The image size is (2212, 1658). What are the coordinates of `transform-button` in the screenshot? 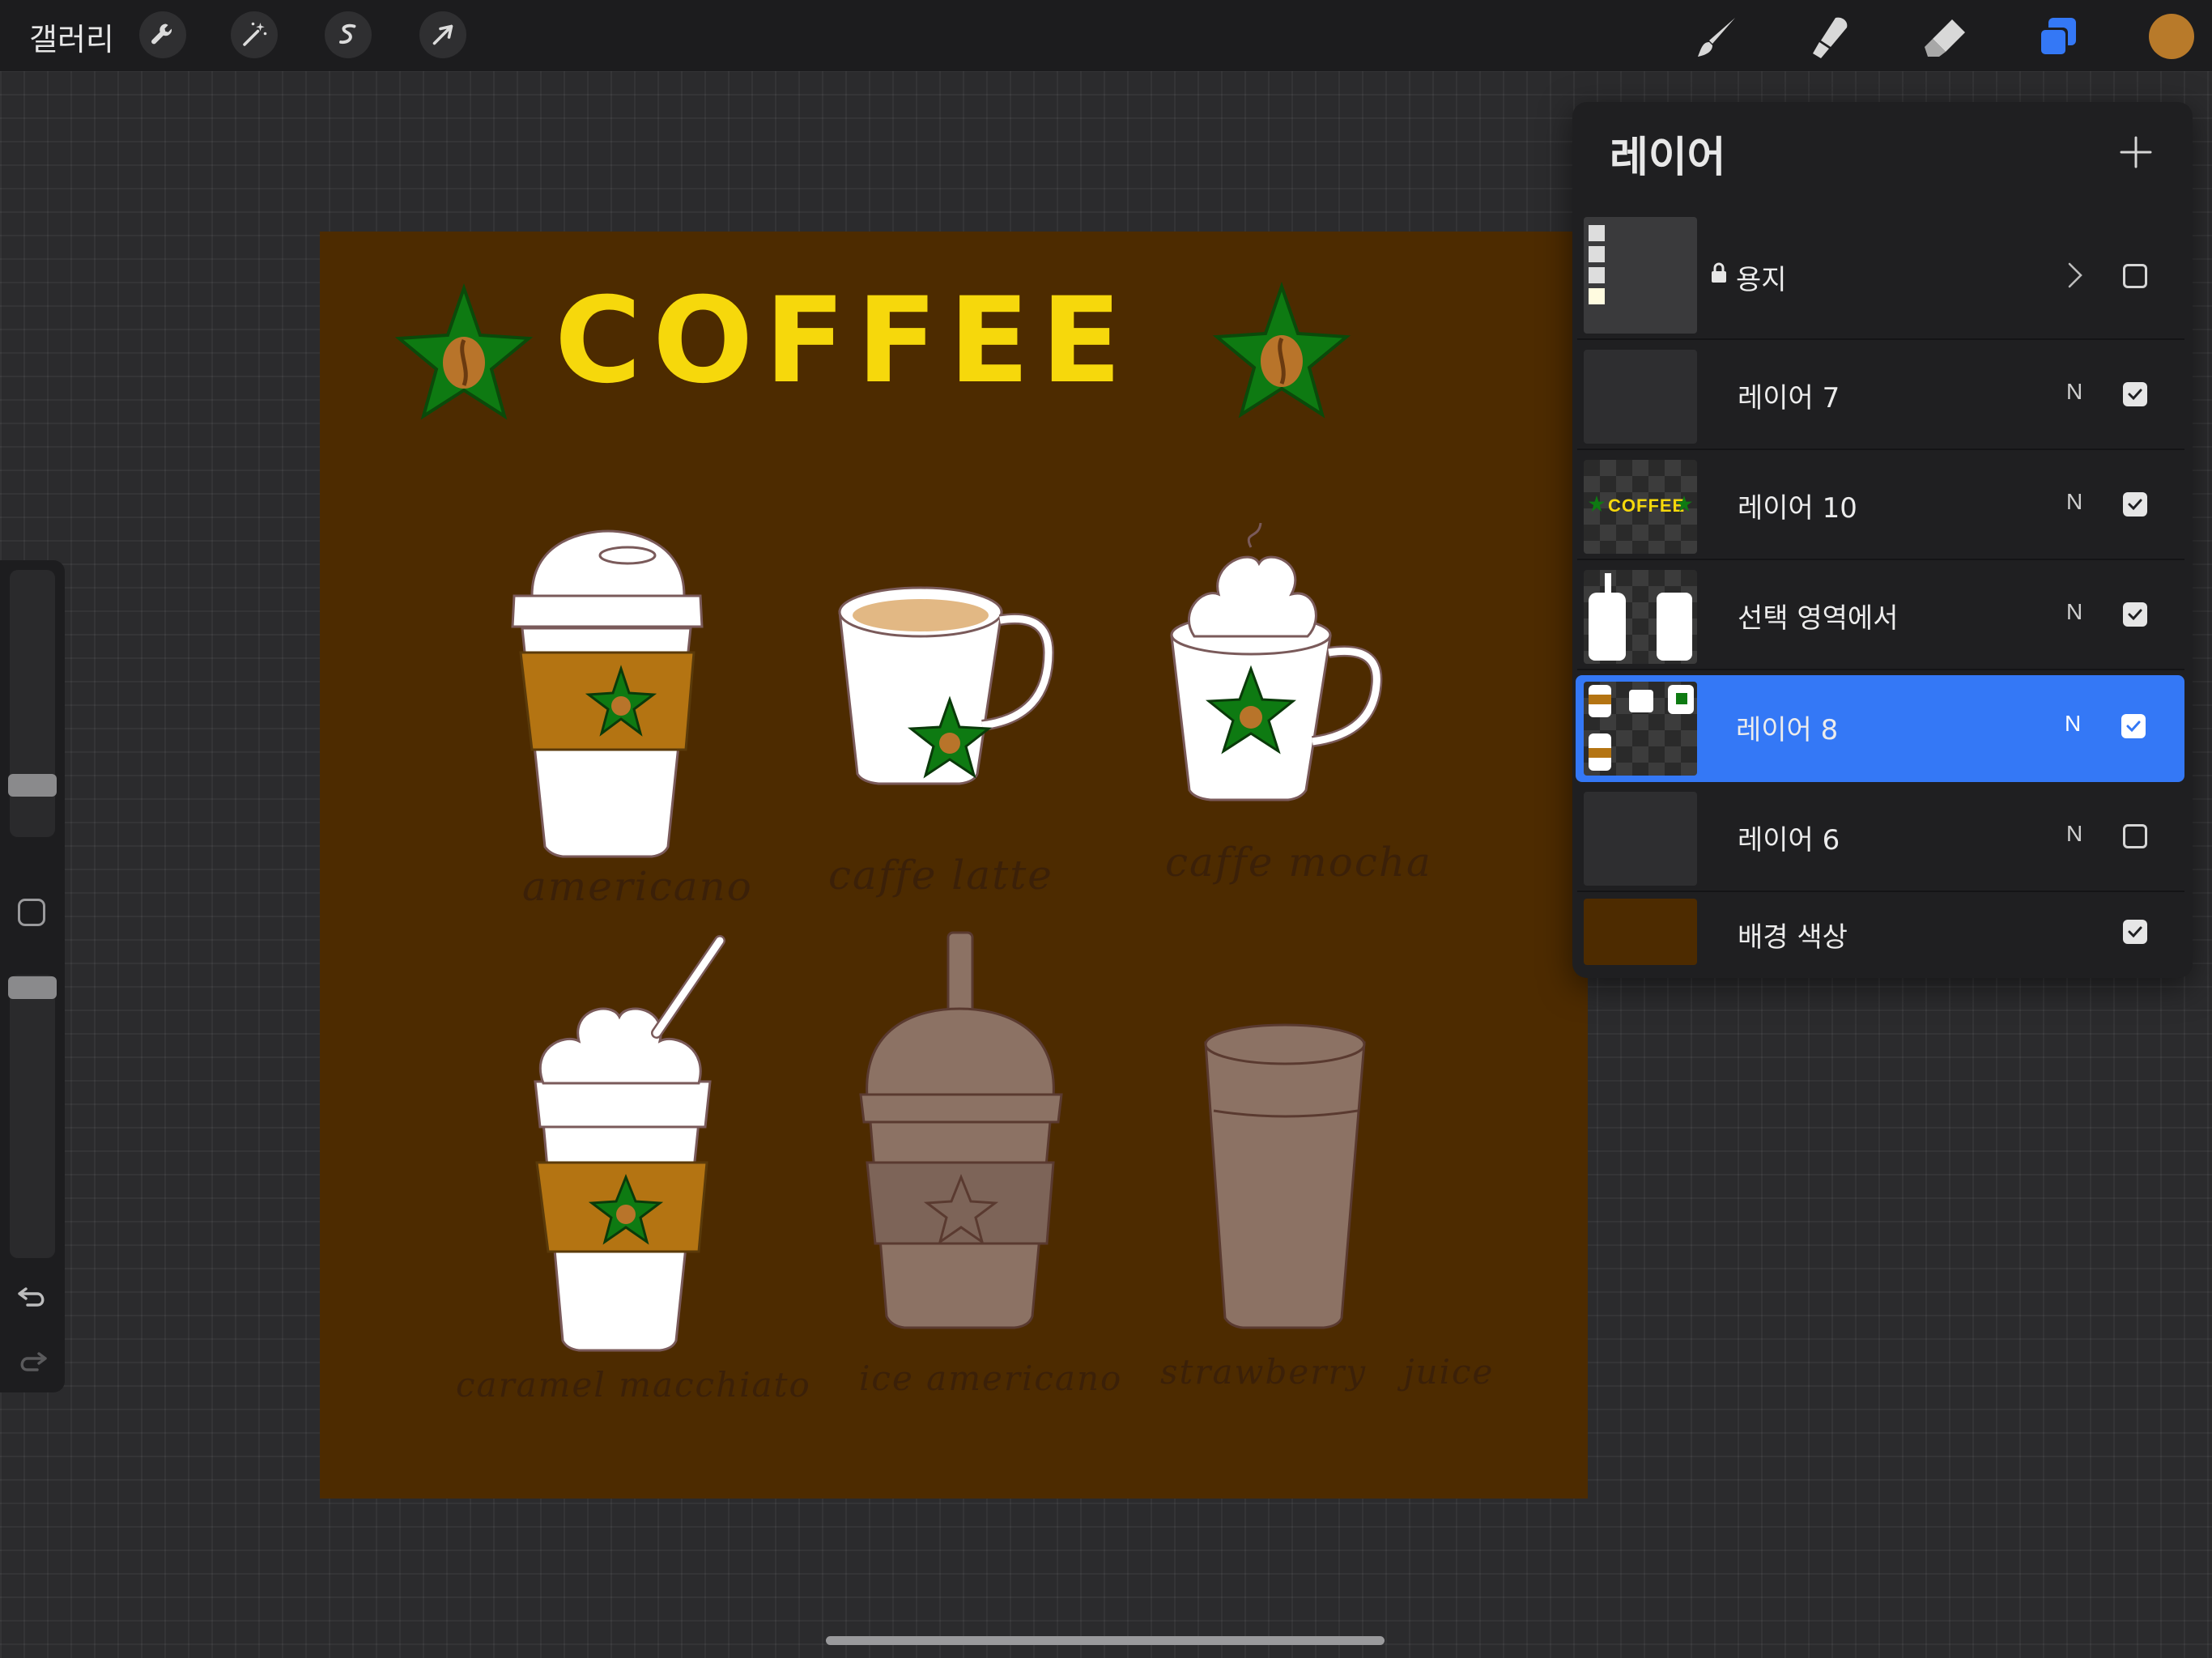 It's located at (443, 34).